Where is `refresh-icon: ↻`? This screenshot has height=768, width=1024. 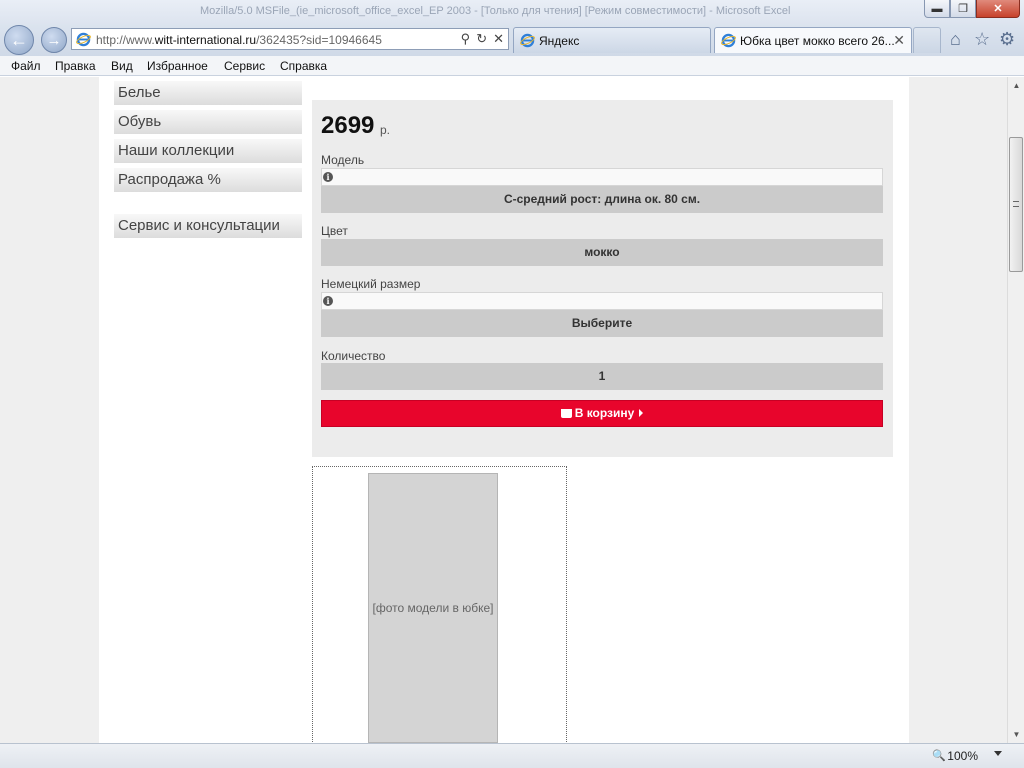 refresh-icon: ↻ is located at coordinates (481, 39).